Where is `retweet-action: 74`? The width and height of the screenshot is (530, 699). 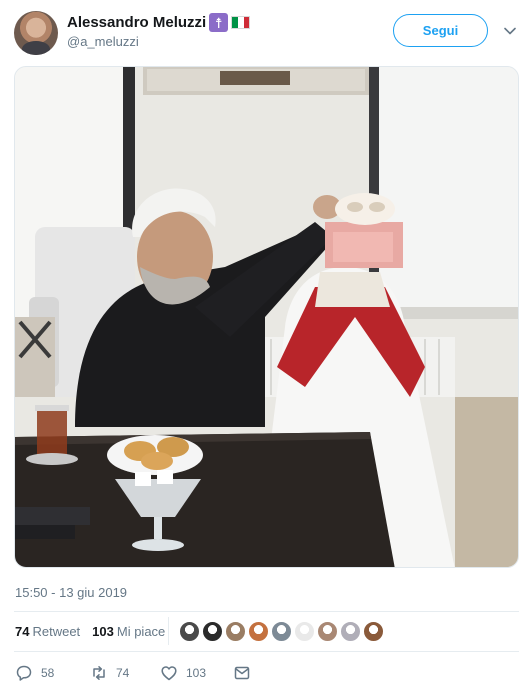 retweet-action: 74 is located at coordinates (109, 673).